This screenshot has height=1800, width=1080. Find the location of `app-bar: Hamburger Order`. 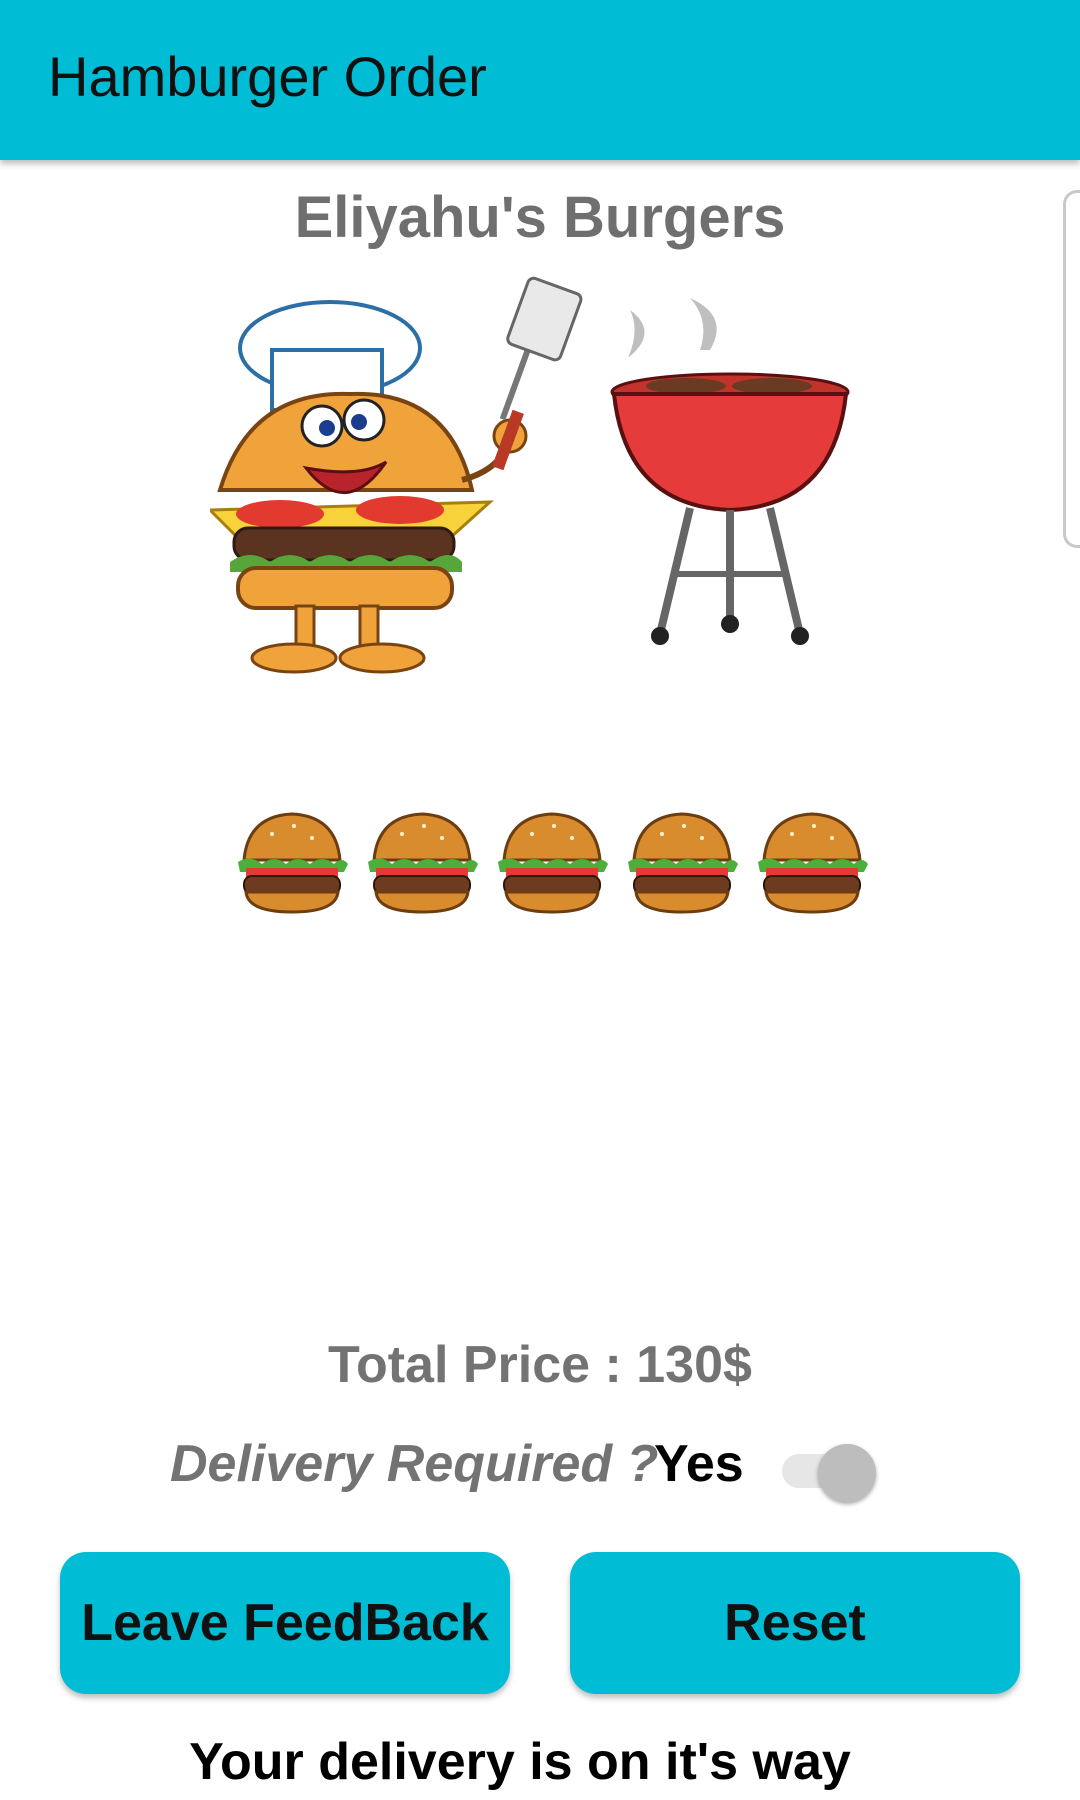

app-bar: Hamburger Order is located at coordinates (540, 80).